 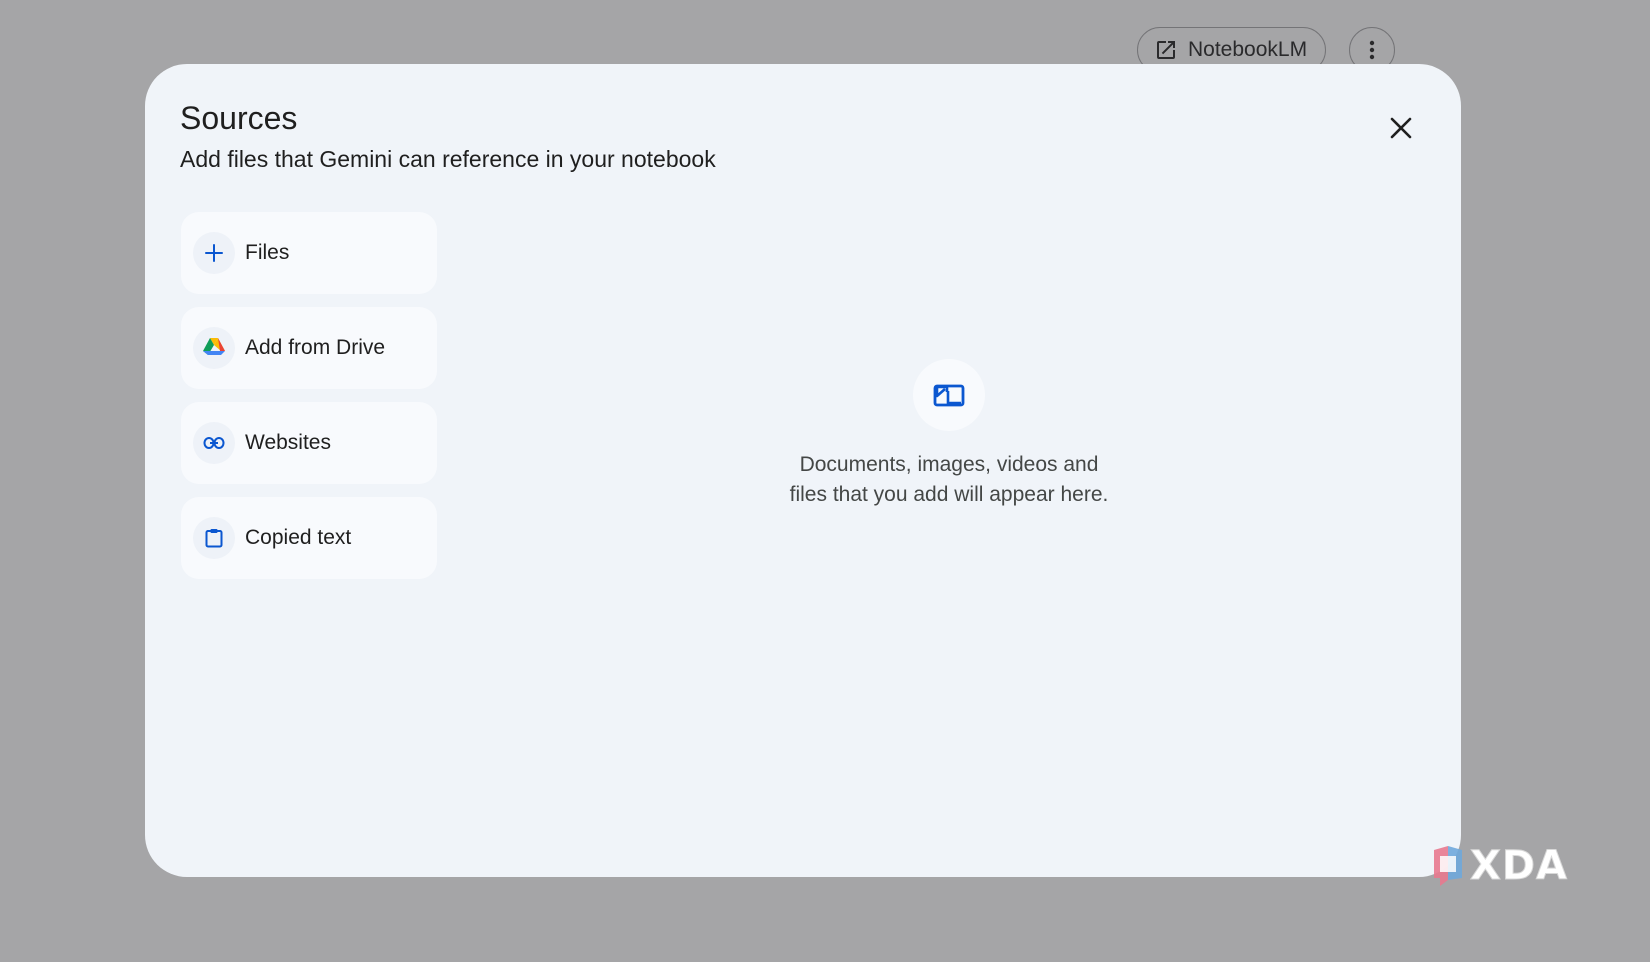 I want to click on dialog-title: Sources, so click(x=239, y=118).